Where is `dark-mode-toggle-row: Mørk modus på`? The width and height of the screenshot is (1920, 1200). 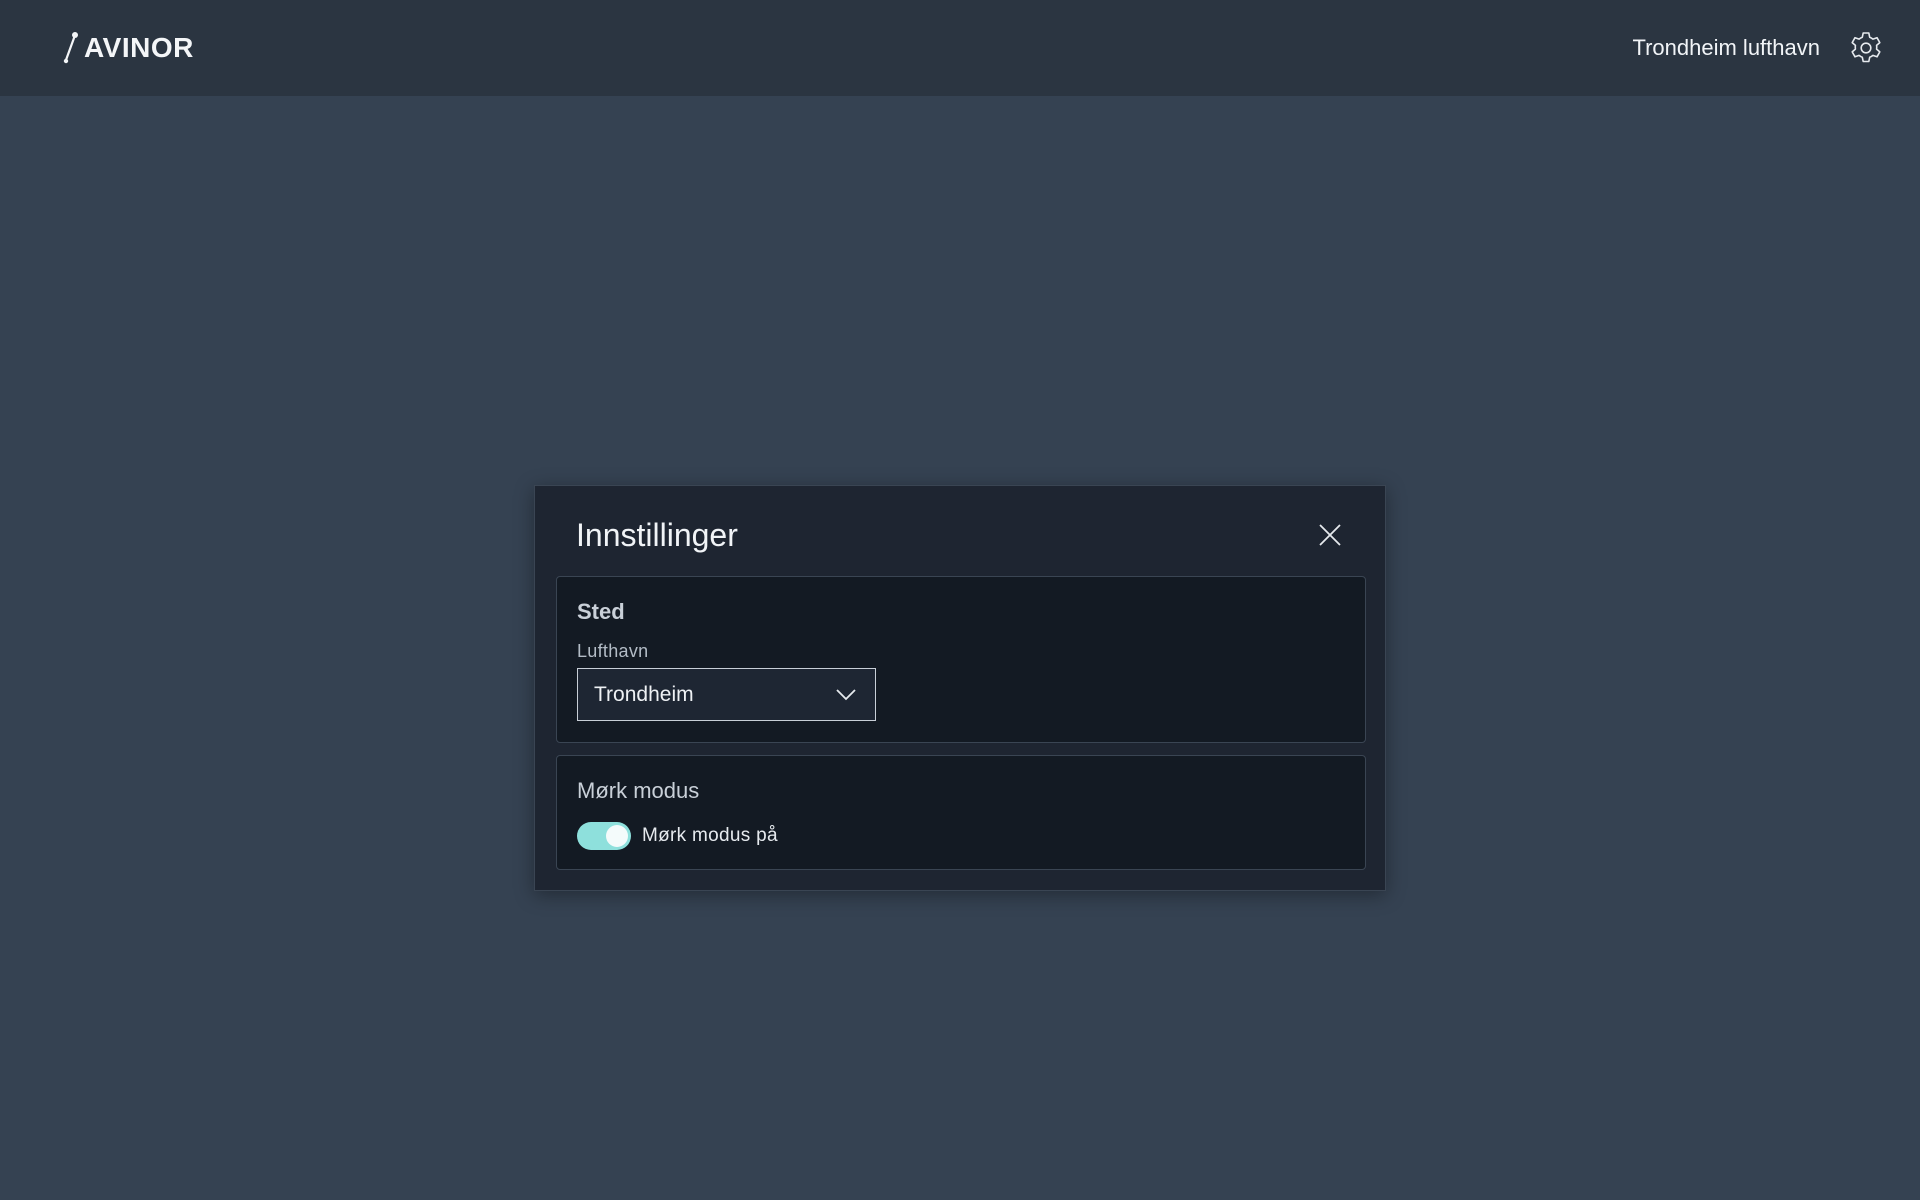
dark-mode-toggle-row: Mørk modus på is located at coordinates (677, 836).